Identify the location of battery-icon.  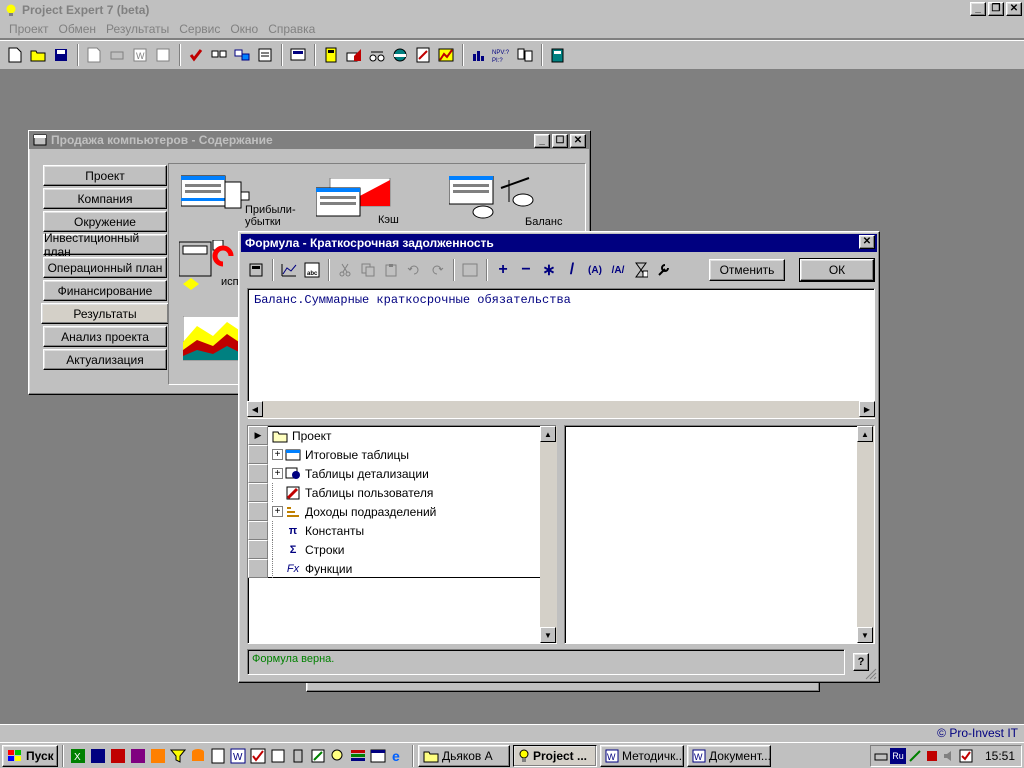
(297, 756).